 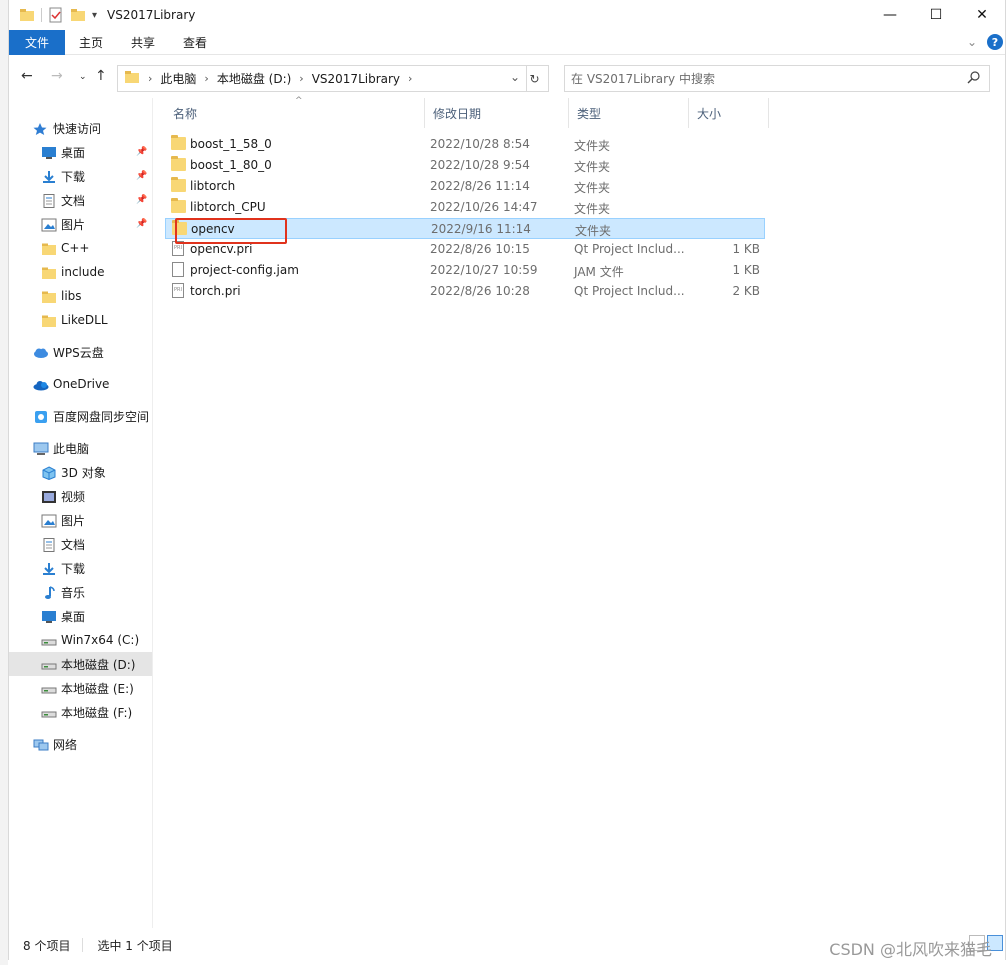 I want to click on sidebar-item: 本地磁盘 (D:), so click(x=80, y=664).